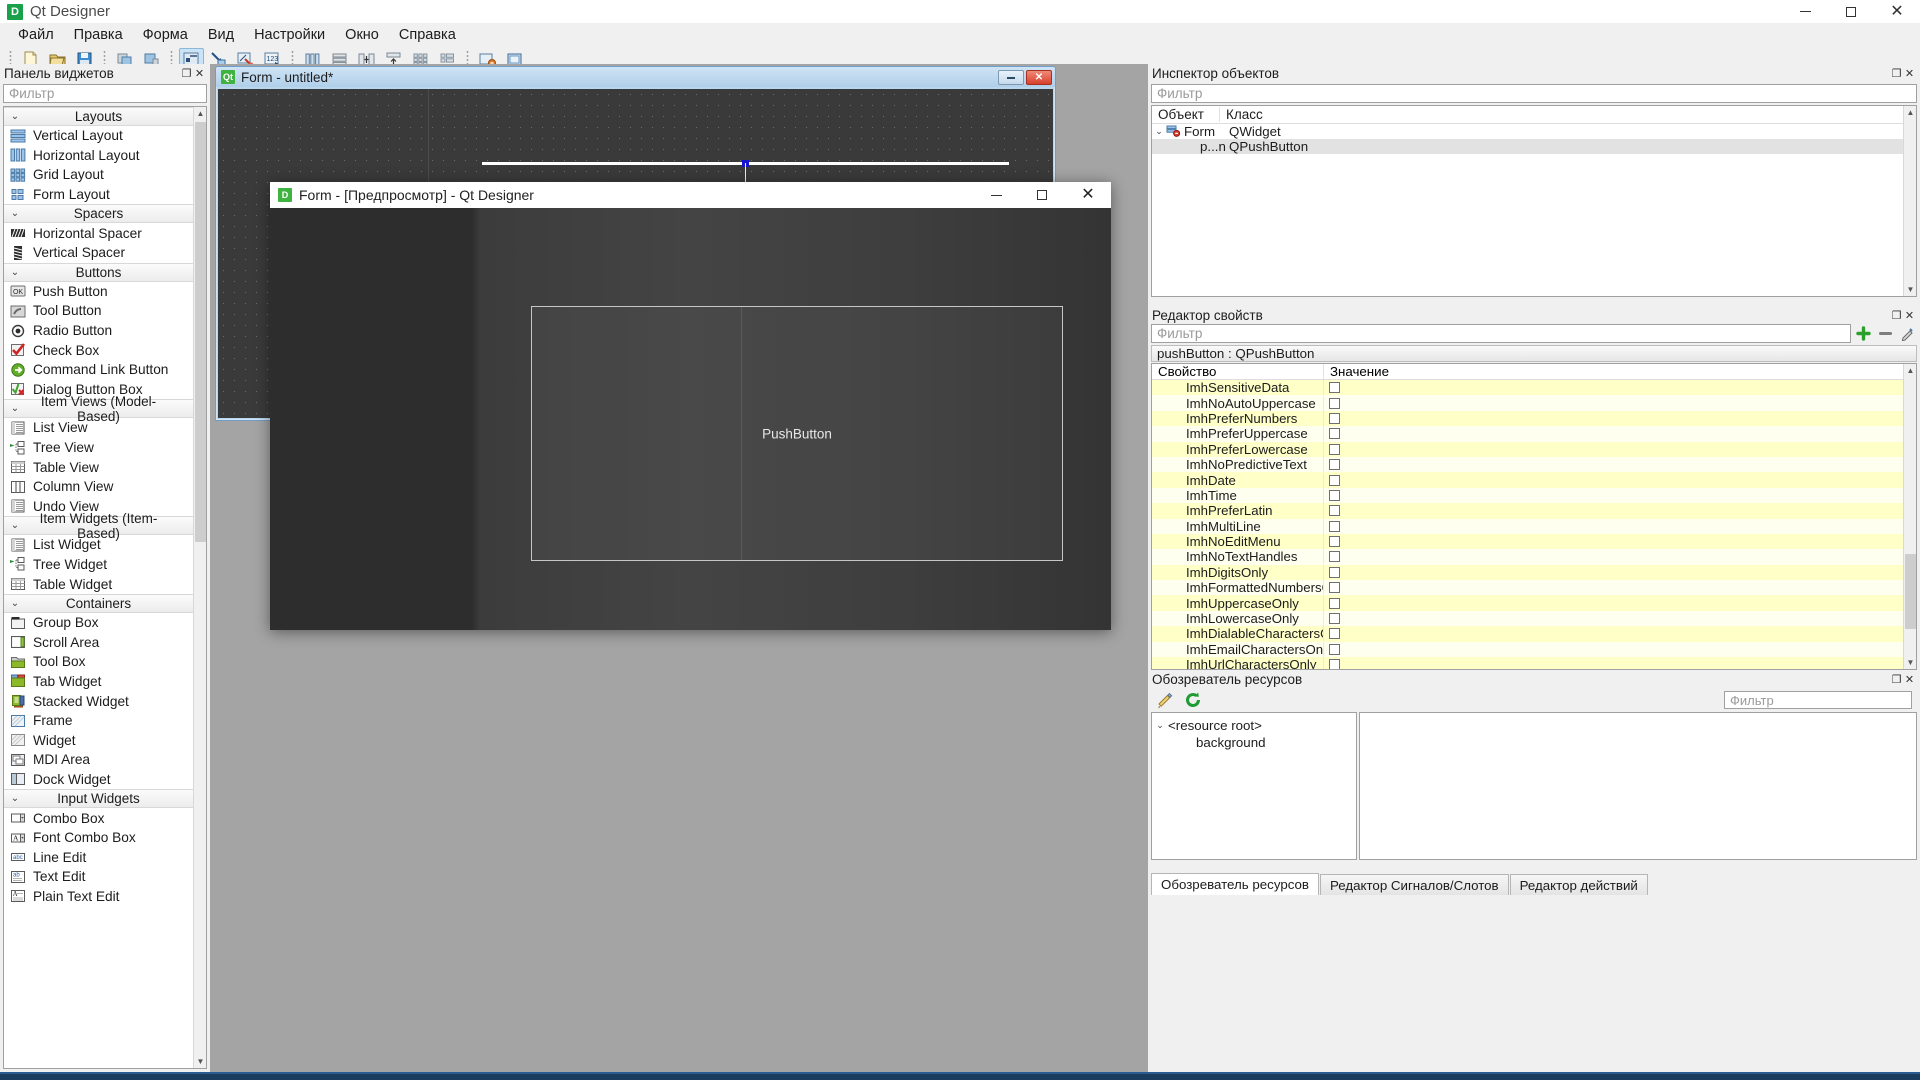 The image size is (1920, 1080). Describe the element at coordinates (98, 760) in the screenshot. I see `widget-item-mdi-area: MDI Area` at that location.